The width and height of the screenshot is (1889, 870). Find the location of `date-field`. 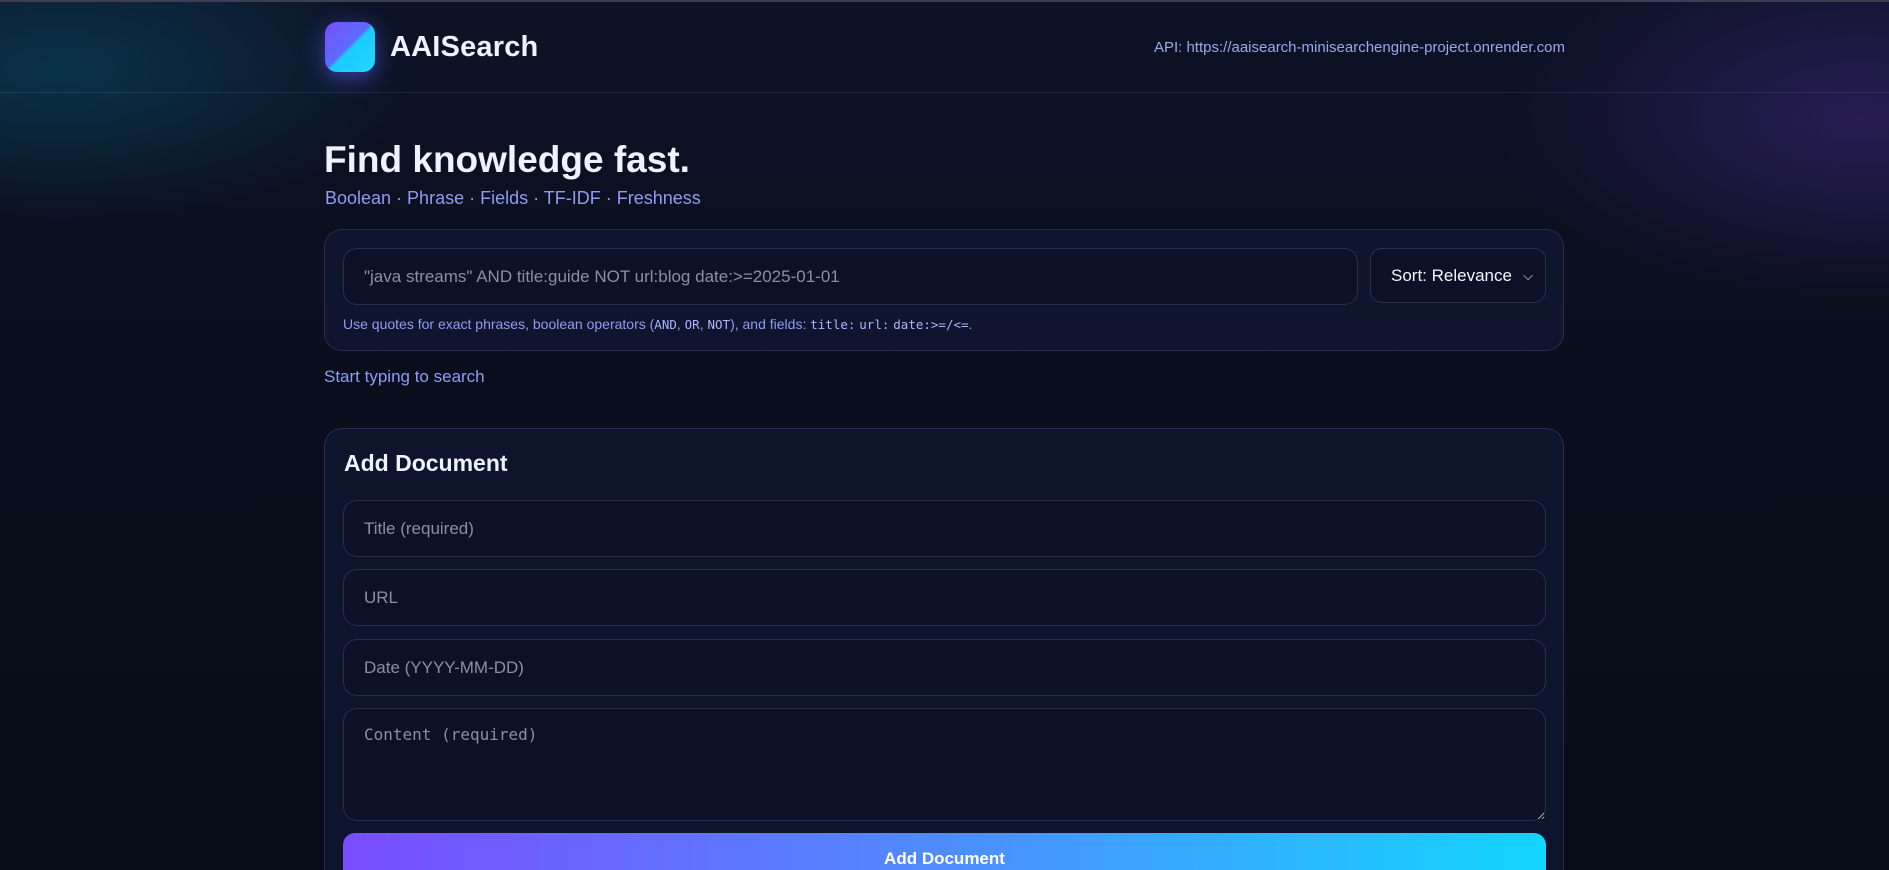

date-field is located at coordinates (944, 667).